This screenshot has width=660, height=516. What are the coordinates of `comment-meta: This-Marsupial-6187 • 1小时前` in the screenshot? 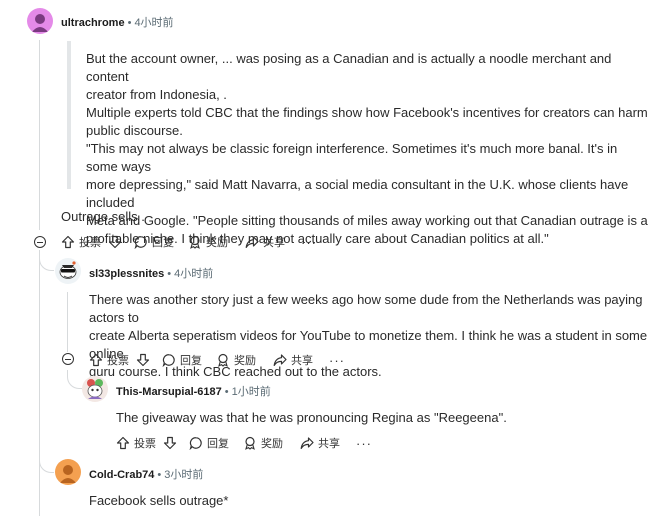 It's located at (193, 391).